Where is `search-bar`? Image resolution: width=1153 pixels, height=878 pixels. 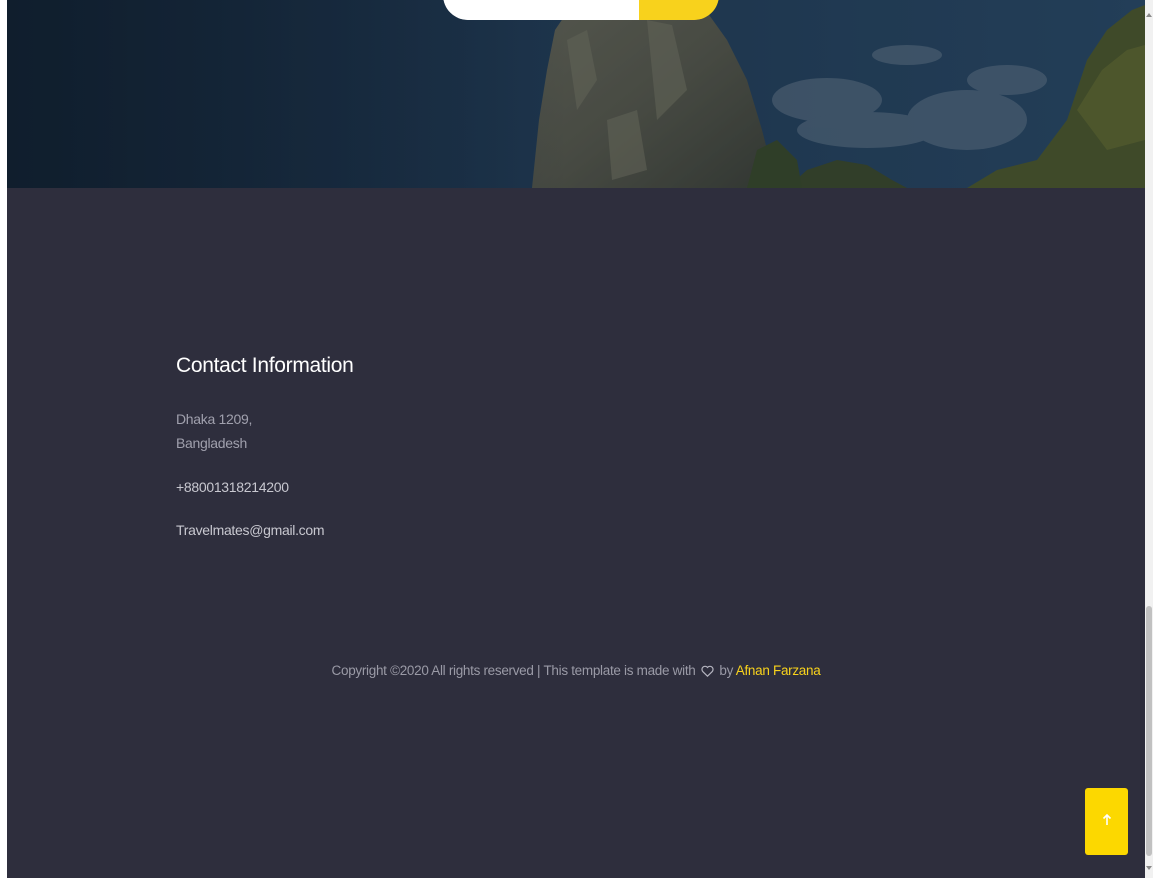
search-bar is located at coordinates (581, 10).